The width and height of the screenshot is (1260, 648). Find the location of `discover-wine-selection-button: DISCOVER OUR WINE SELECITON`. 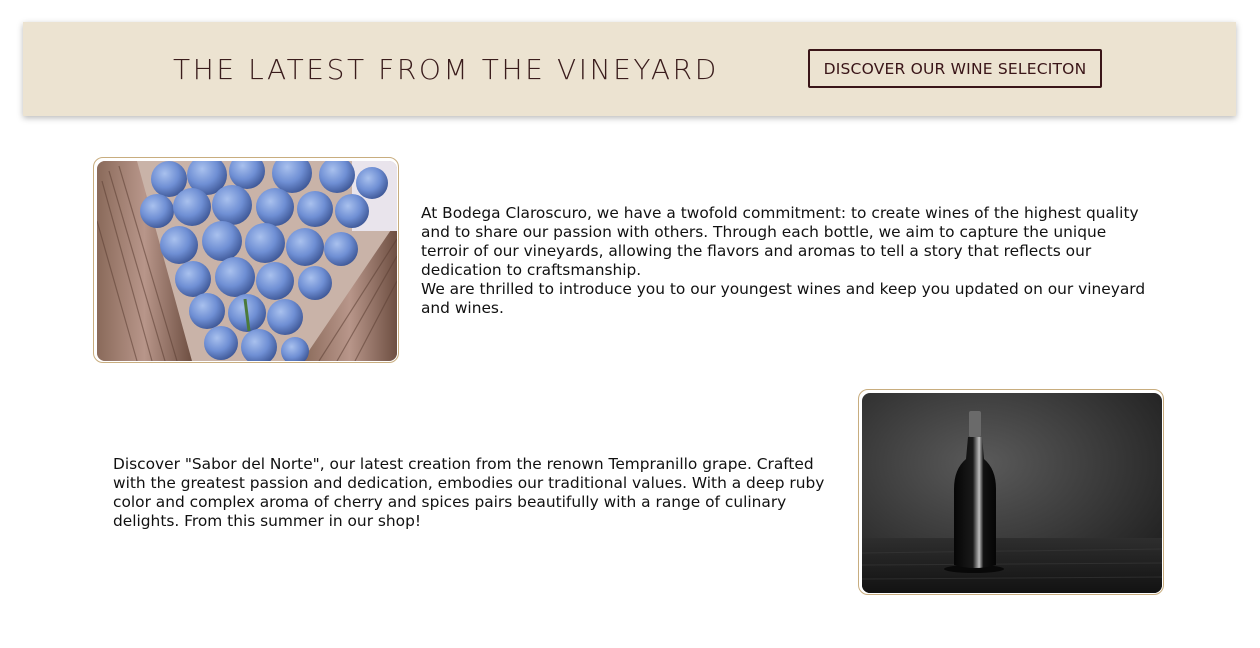

discover-wine-selection-button: DISCOVER OUR WINE SELECITON is located at coordinates (955, 68).